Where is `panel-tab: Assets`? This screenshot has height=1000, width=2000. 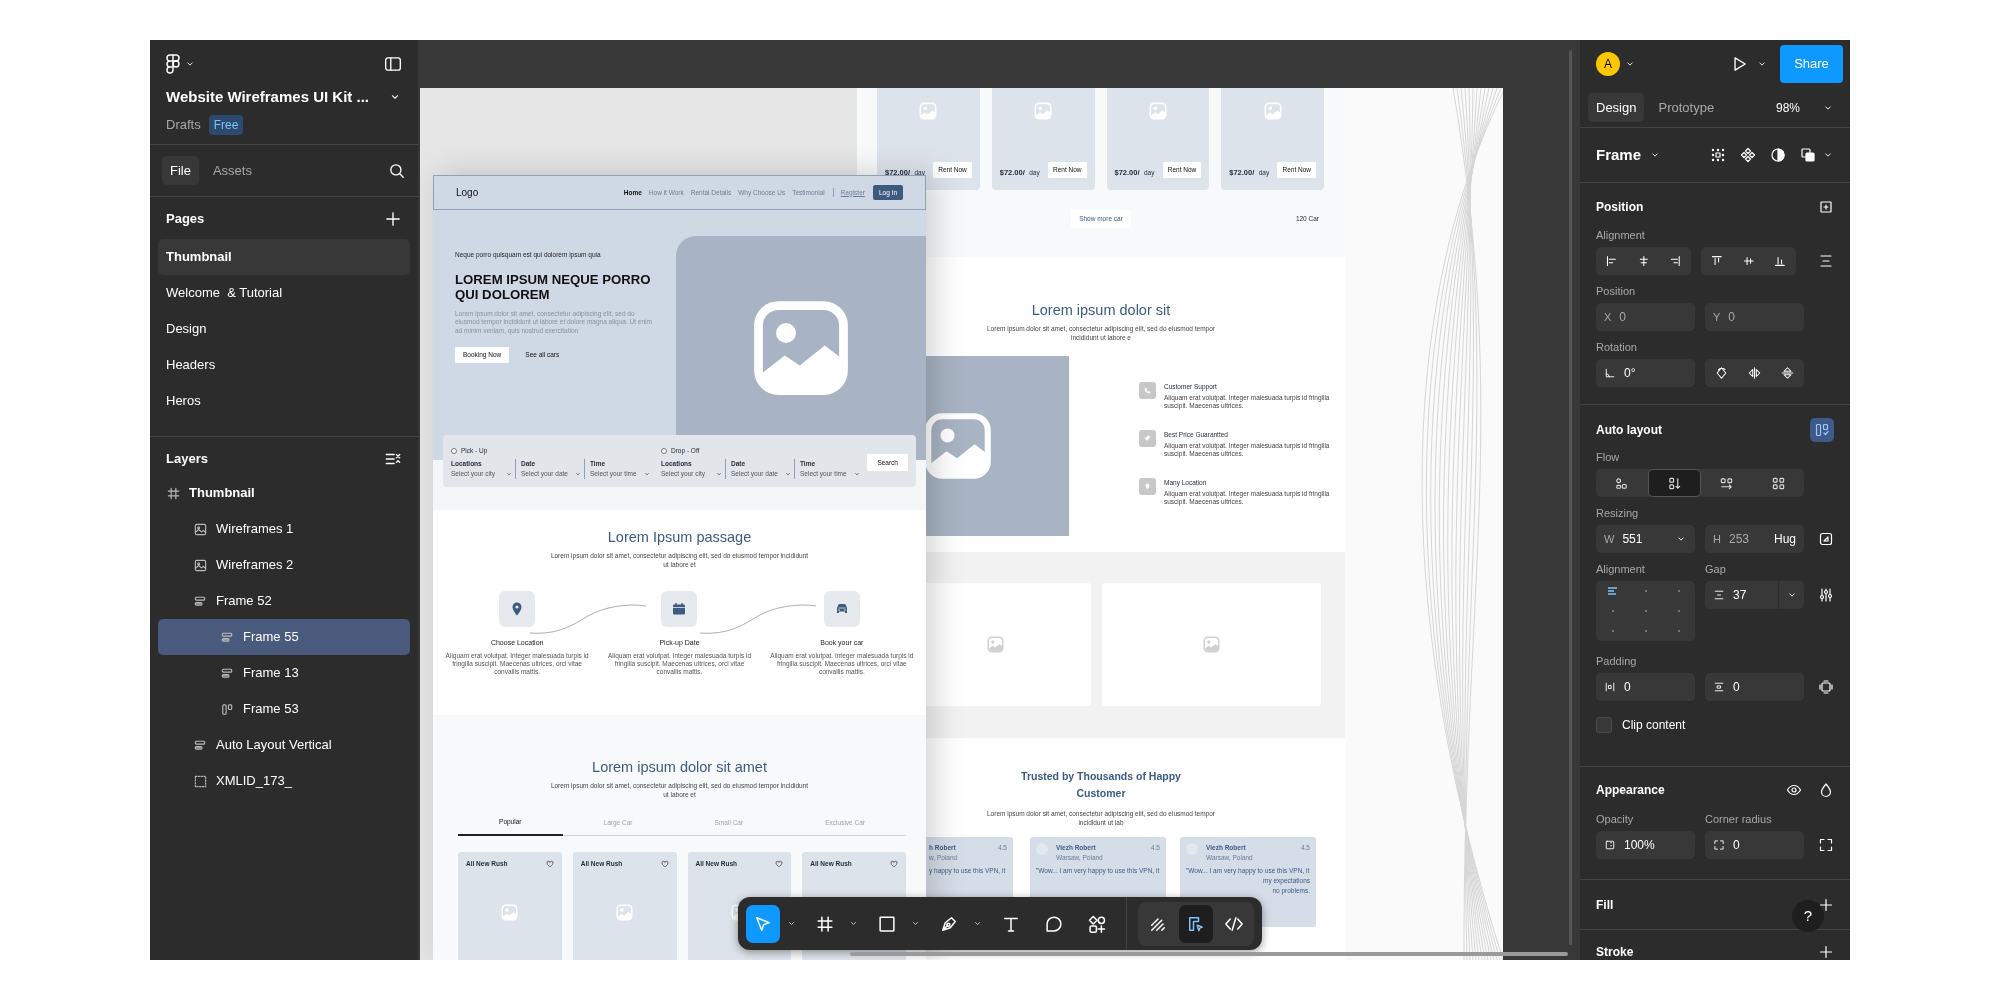
panel-tab: Assets is located at coordinates (232, 170).